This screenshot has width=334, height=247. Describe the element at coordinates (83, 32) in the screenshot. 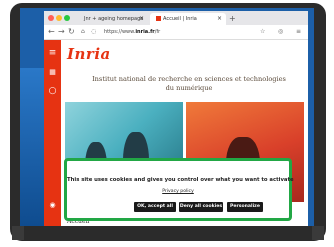

I see `home-icon: ⌂` at that location.